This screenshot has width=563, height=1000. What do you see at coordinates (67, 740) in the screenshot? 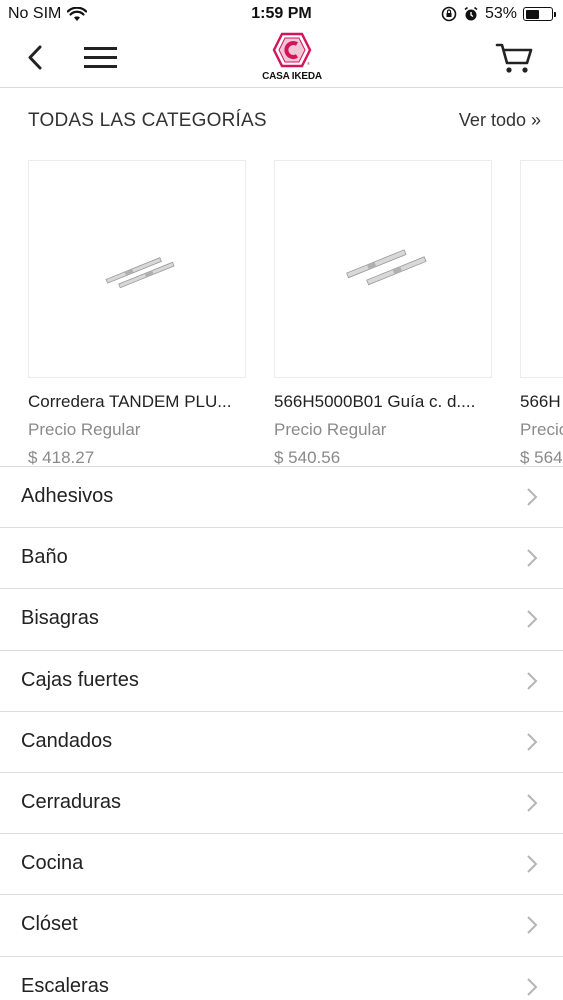
I see `category-label: Candados` at bounding box center [67, 740].